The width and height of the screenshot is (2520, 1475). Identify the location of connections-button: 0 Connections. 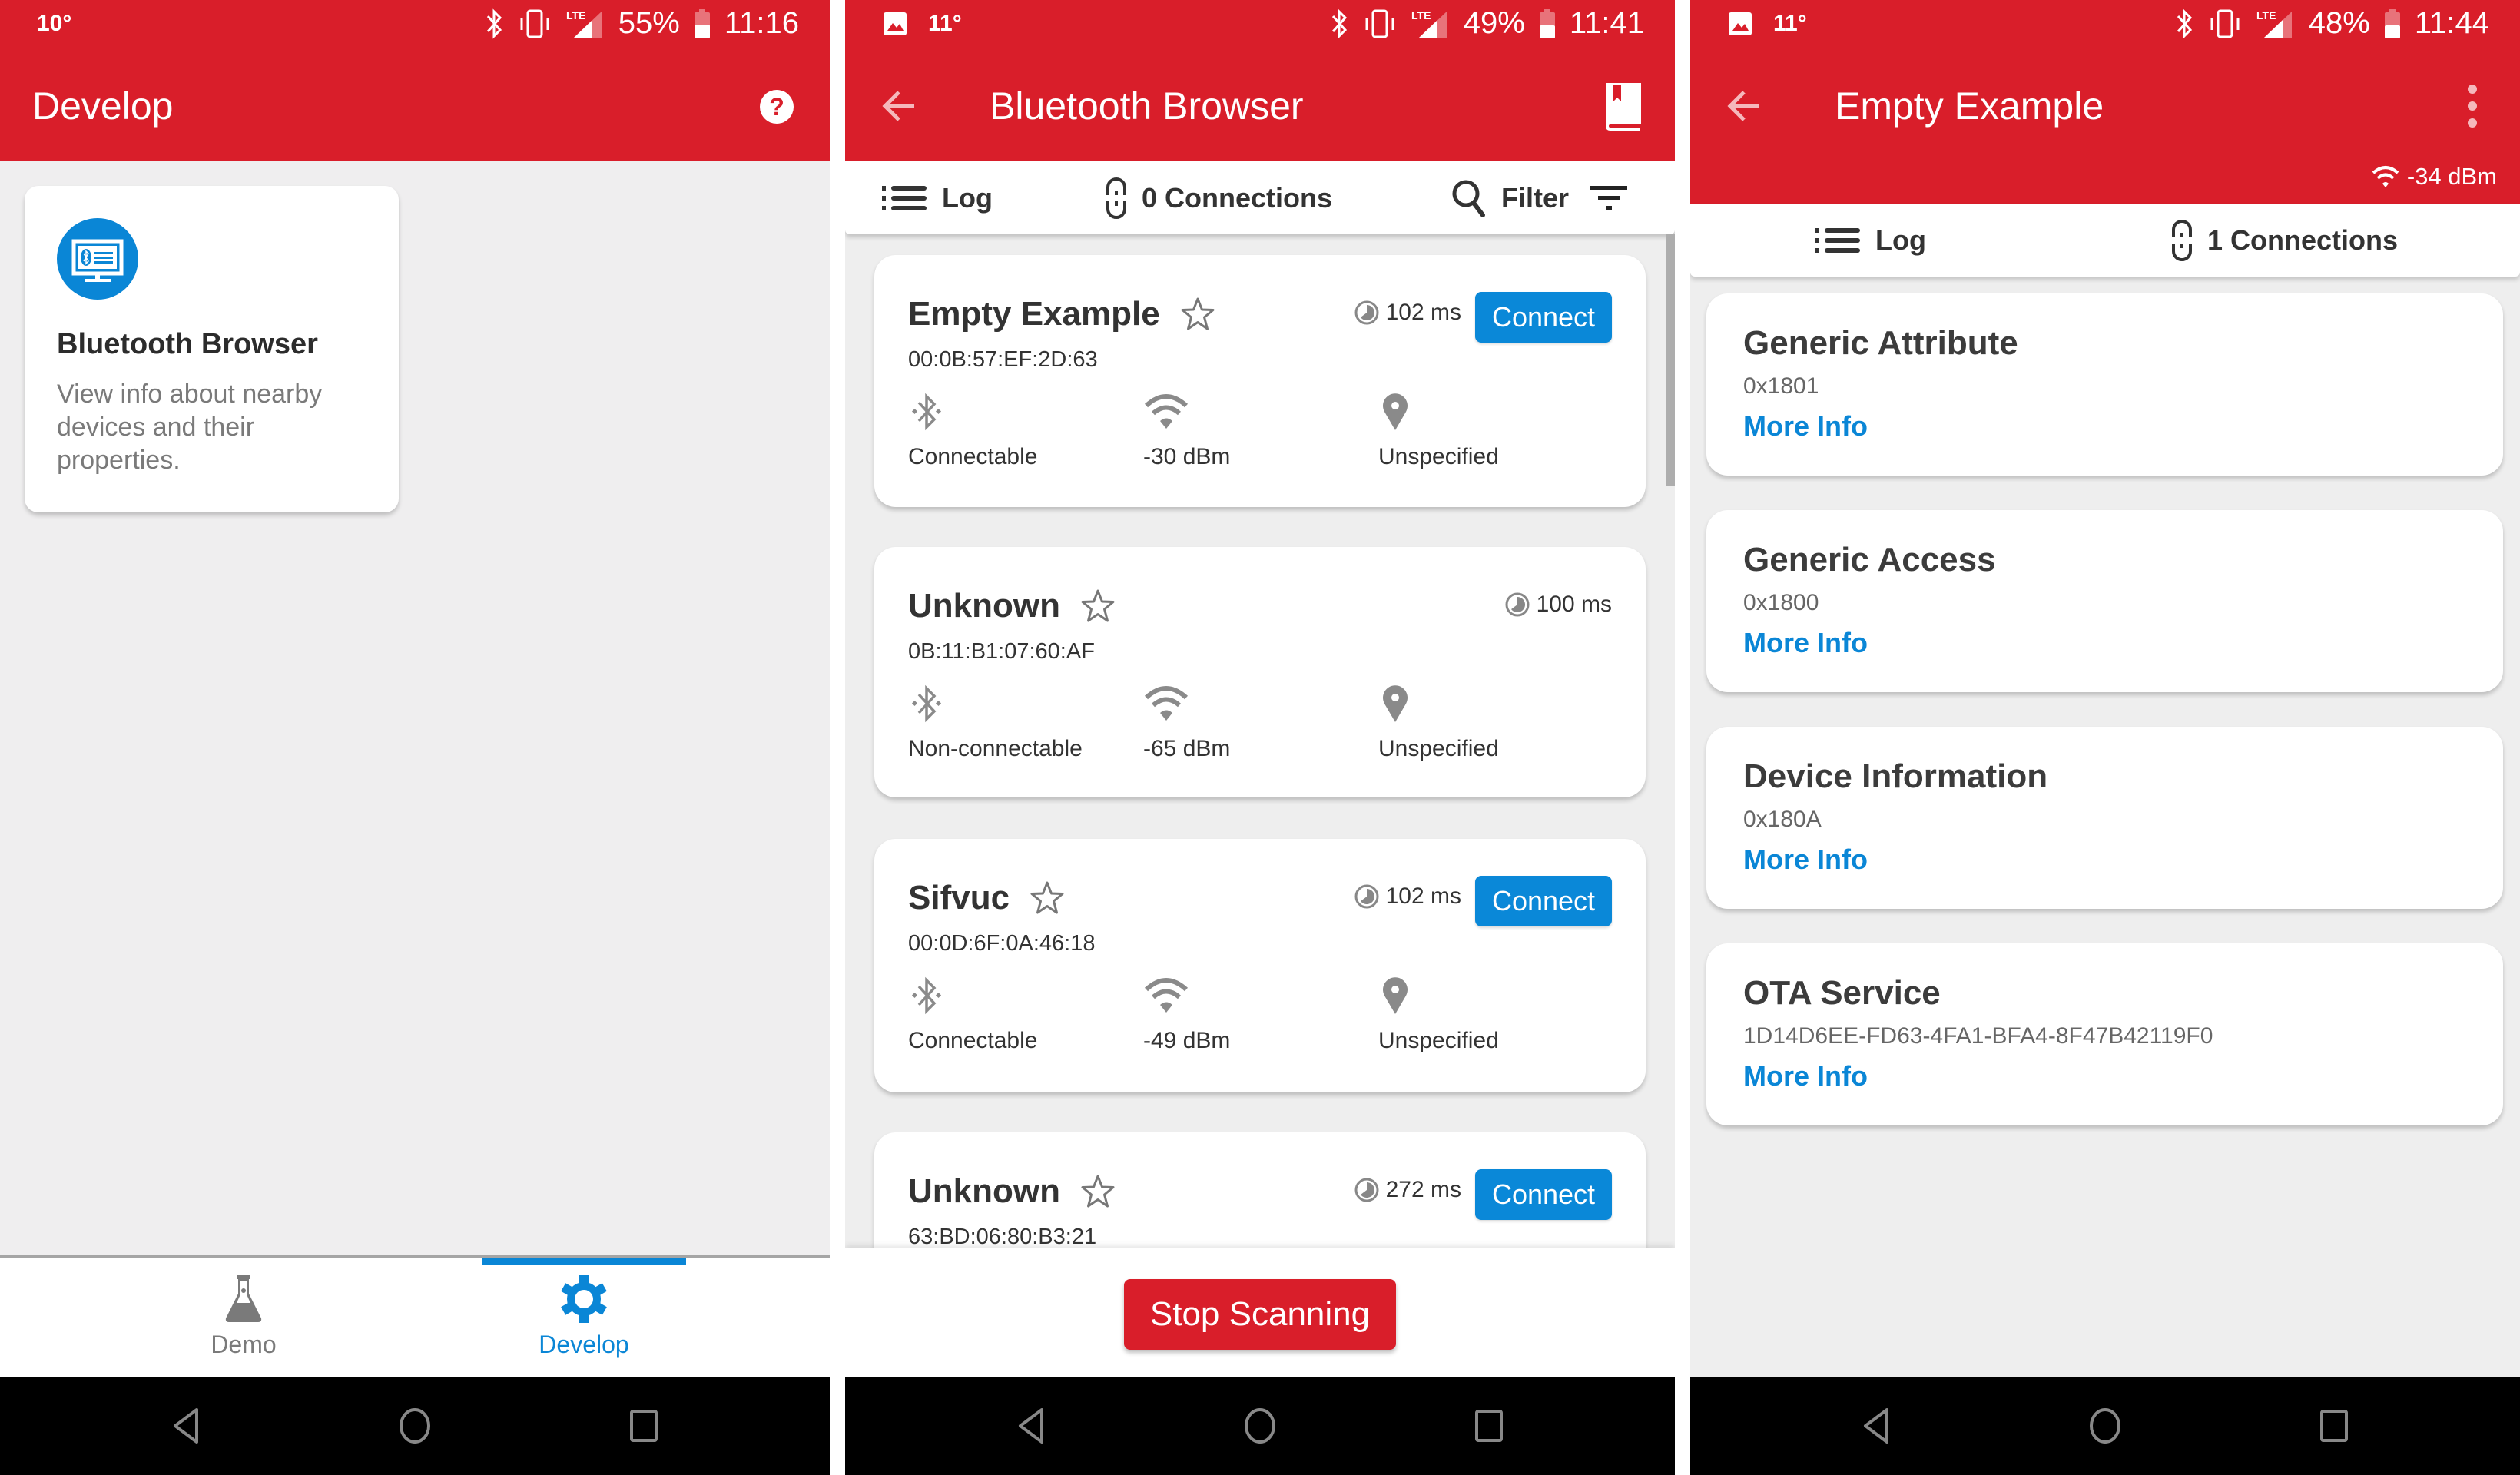
(1218, 198).